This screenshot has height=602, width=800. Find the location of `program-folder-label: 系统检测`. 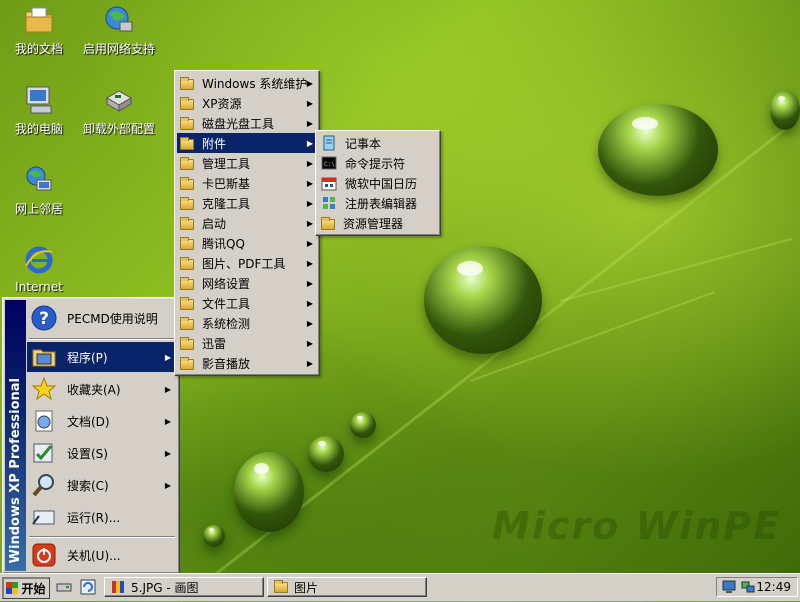

program-folder-label: 系统检测 is located at coordinates (226, 323).